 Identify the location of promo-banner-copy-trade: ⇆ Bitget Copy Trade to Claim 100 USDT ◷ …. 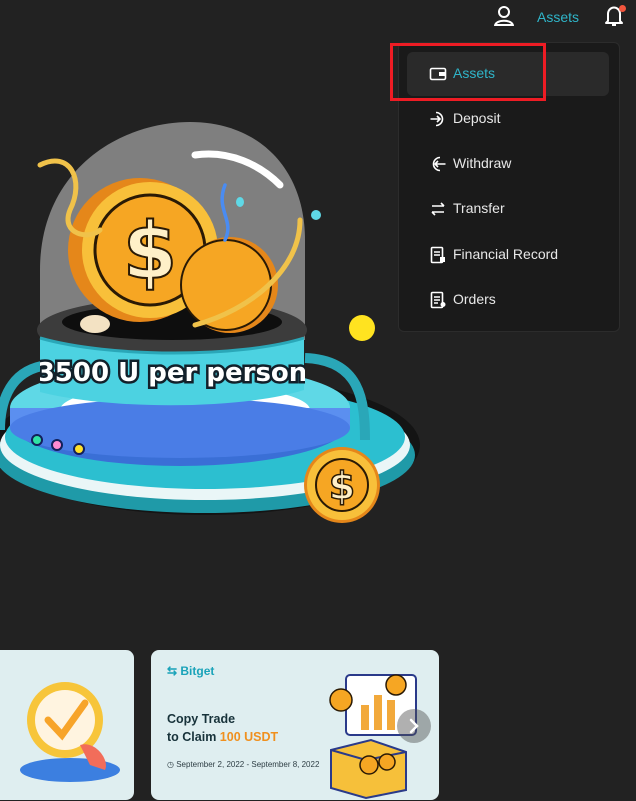
(295, 725).